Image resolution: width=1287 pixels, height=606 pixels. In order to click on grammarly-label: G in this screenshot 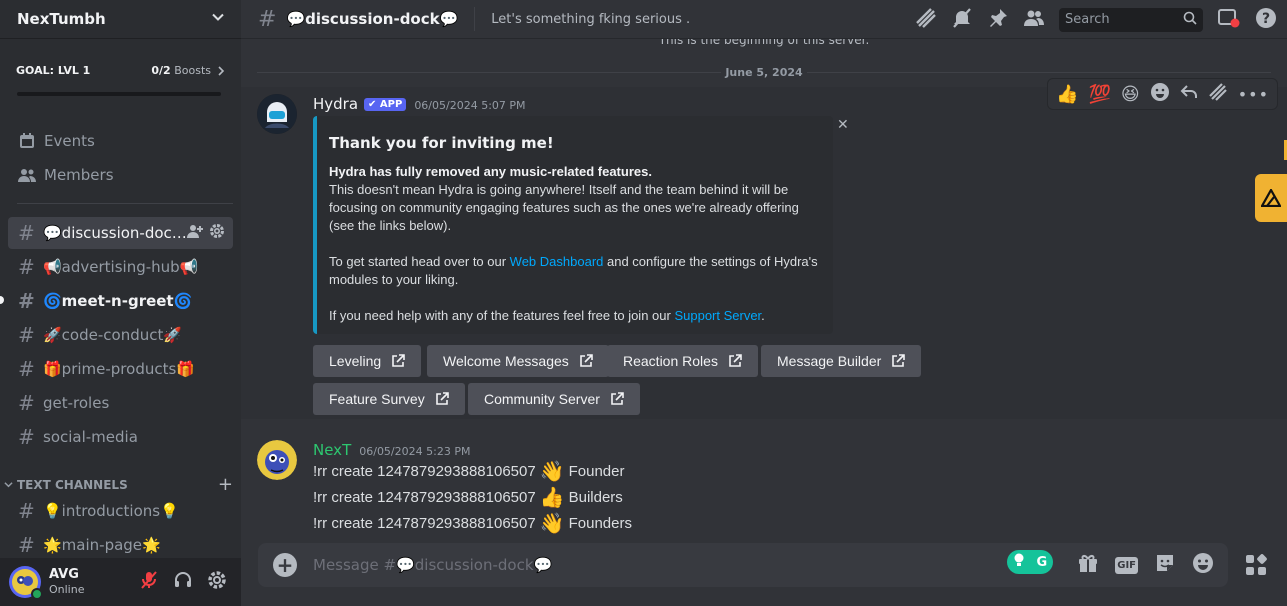, I will do `click(1042, 562)`.